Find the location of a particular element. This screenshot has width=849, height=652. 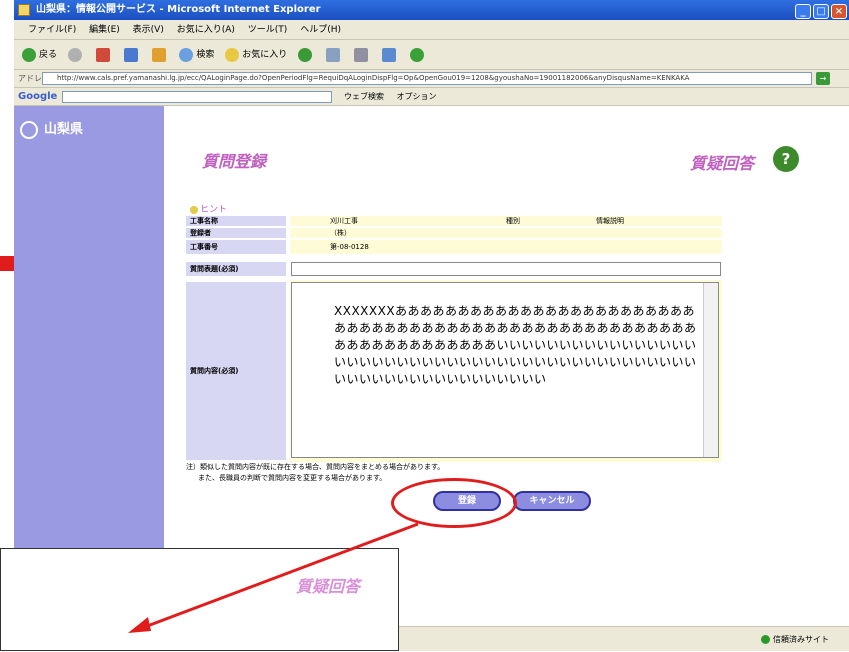

mail-button is located at coordinates (334, 55).